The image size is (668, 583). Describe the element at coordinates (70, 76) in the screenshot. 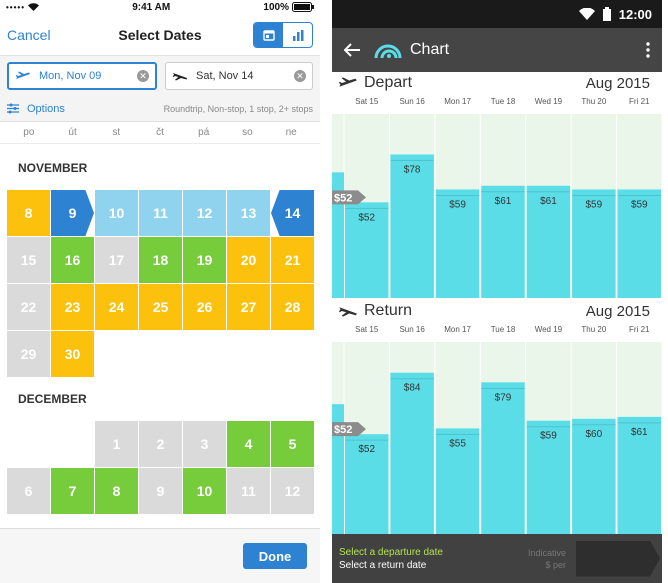

I see `depart-date-value: Mon, Nov 09` at that location.